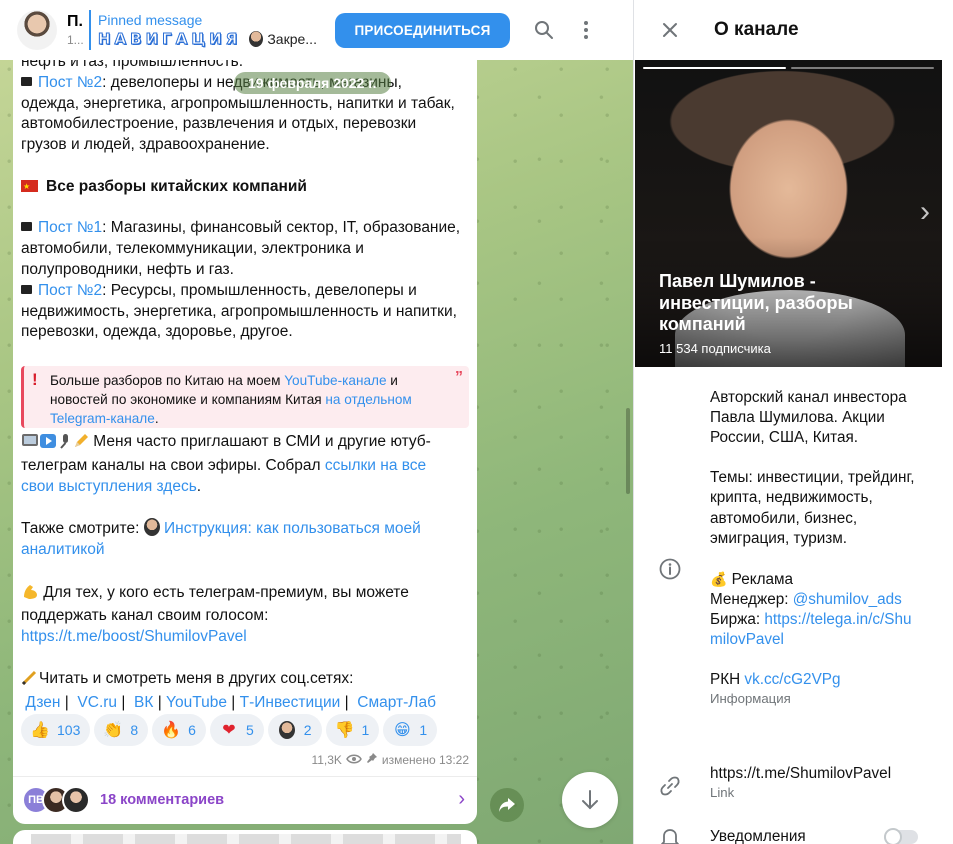 This screenshot has height=844, width=953. What do you see at coordinates (65, 444) in the screenshot?
I see `microphone-icon` at bounding box center [65, 444].